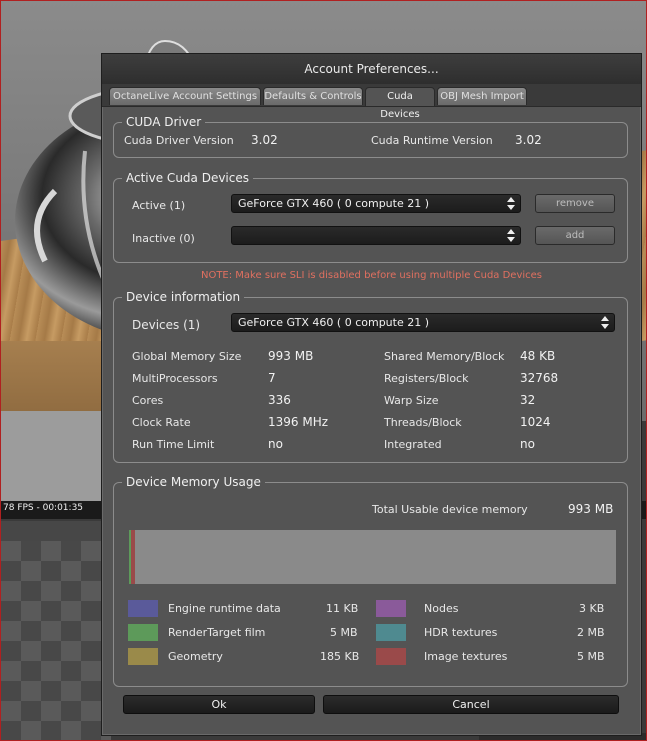  What do you see at coordinates (426, 378) in the screenshot?
I see `info-label: Registers/Block` at bounding box center [426, 378].